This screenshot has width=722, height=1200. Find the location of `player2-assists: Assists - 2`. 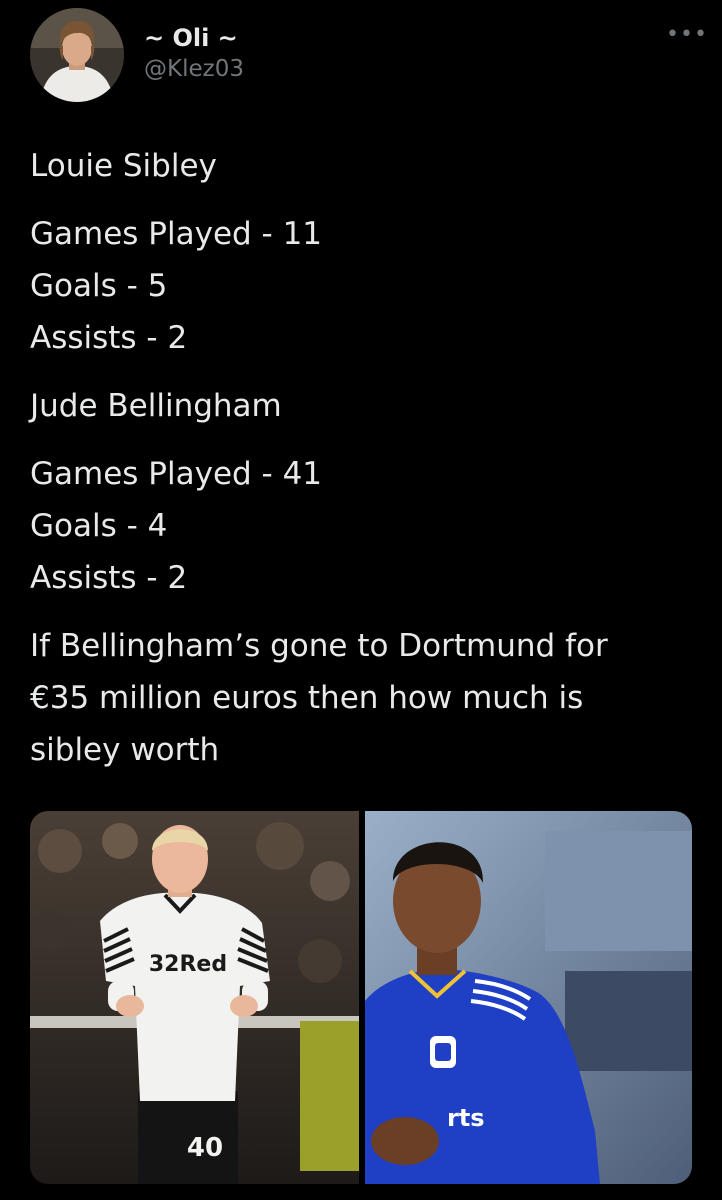

player2-assists: Assists - 2 is located at coordinates (109, 578).